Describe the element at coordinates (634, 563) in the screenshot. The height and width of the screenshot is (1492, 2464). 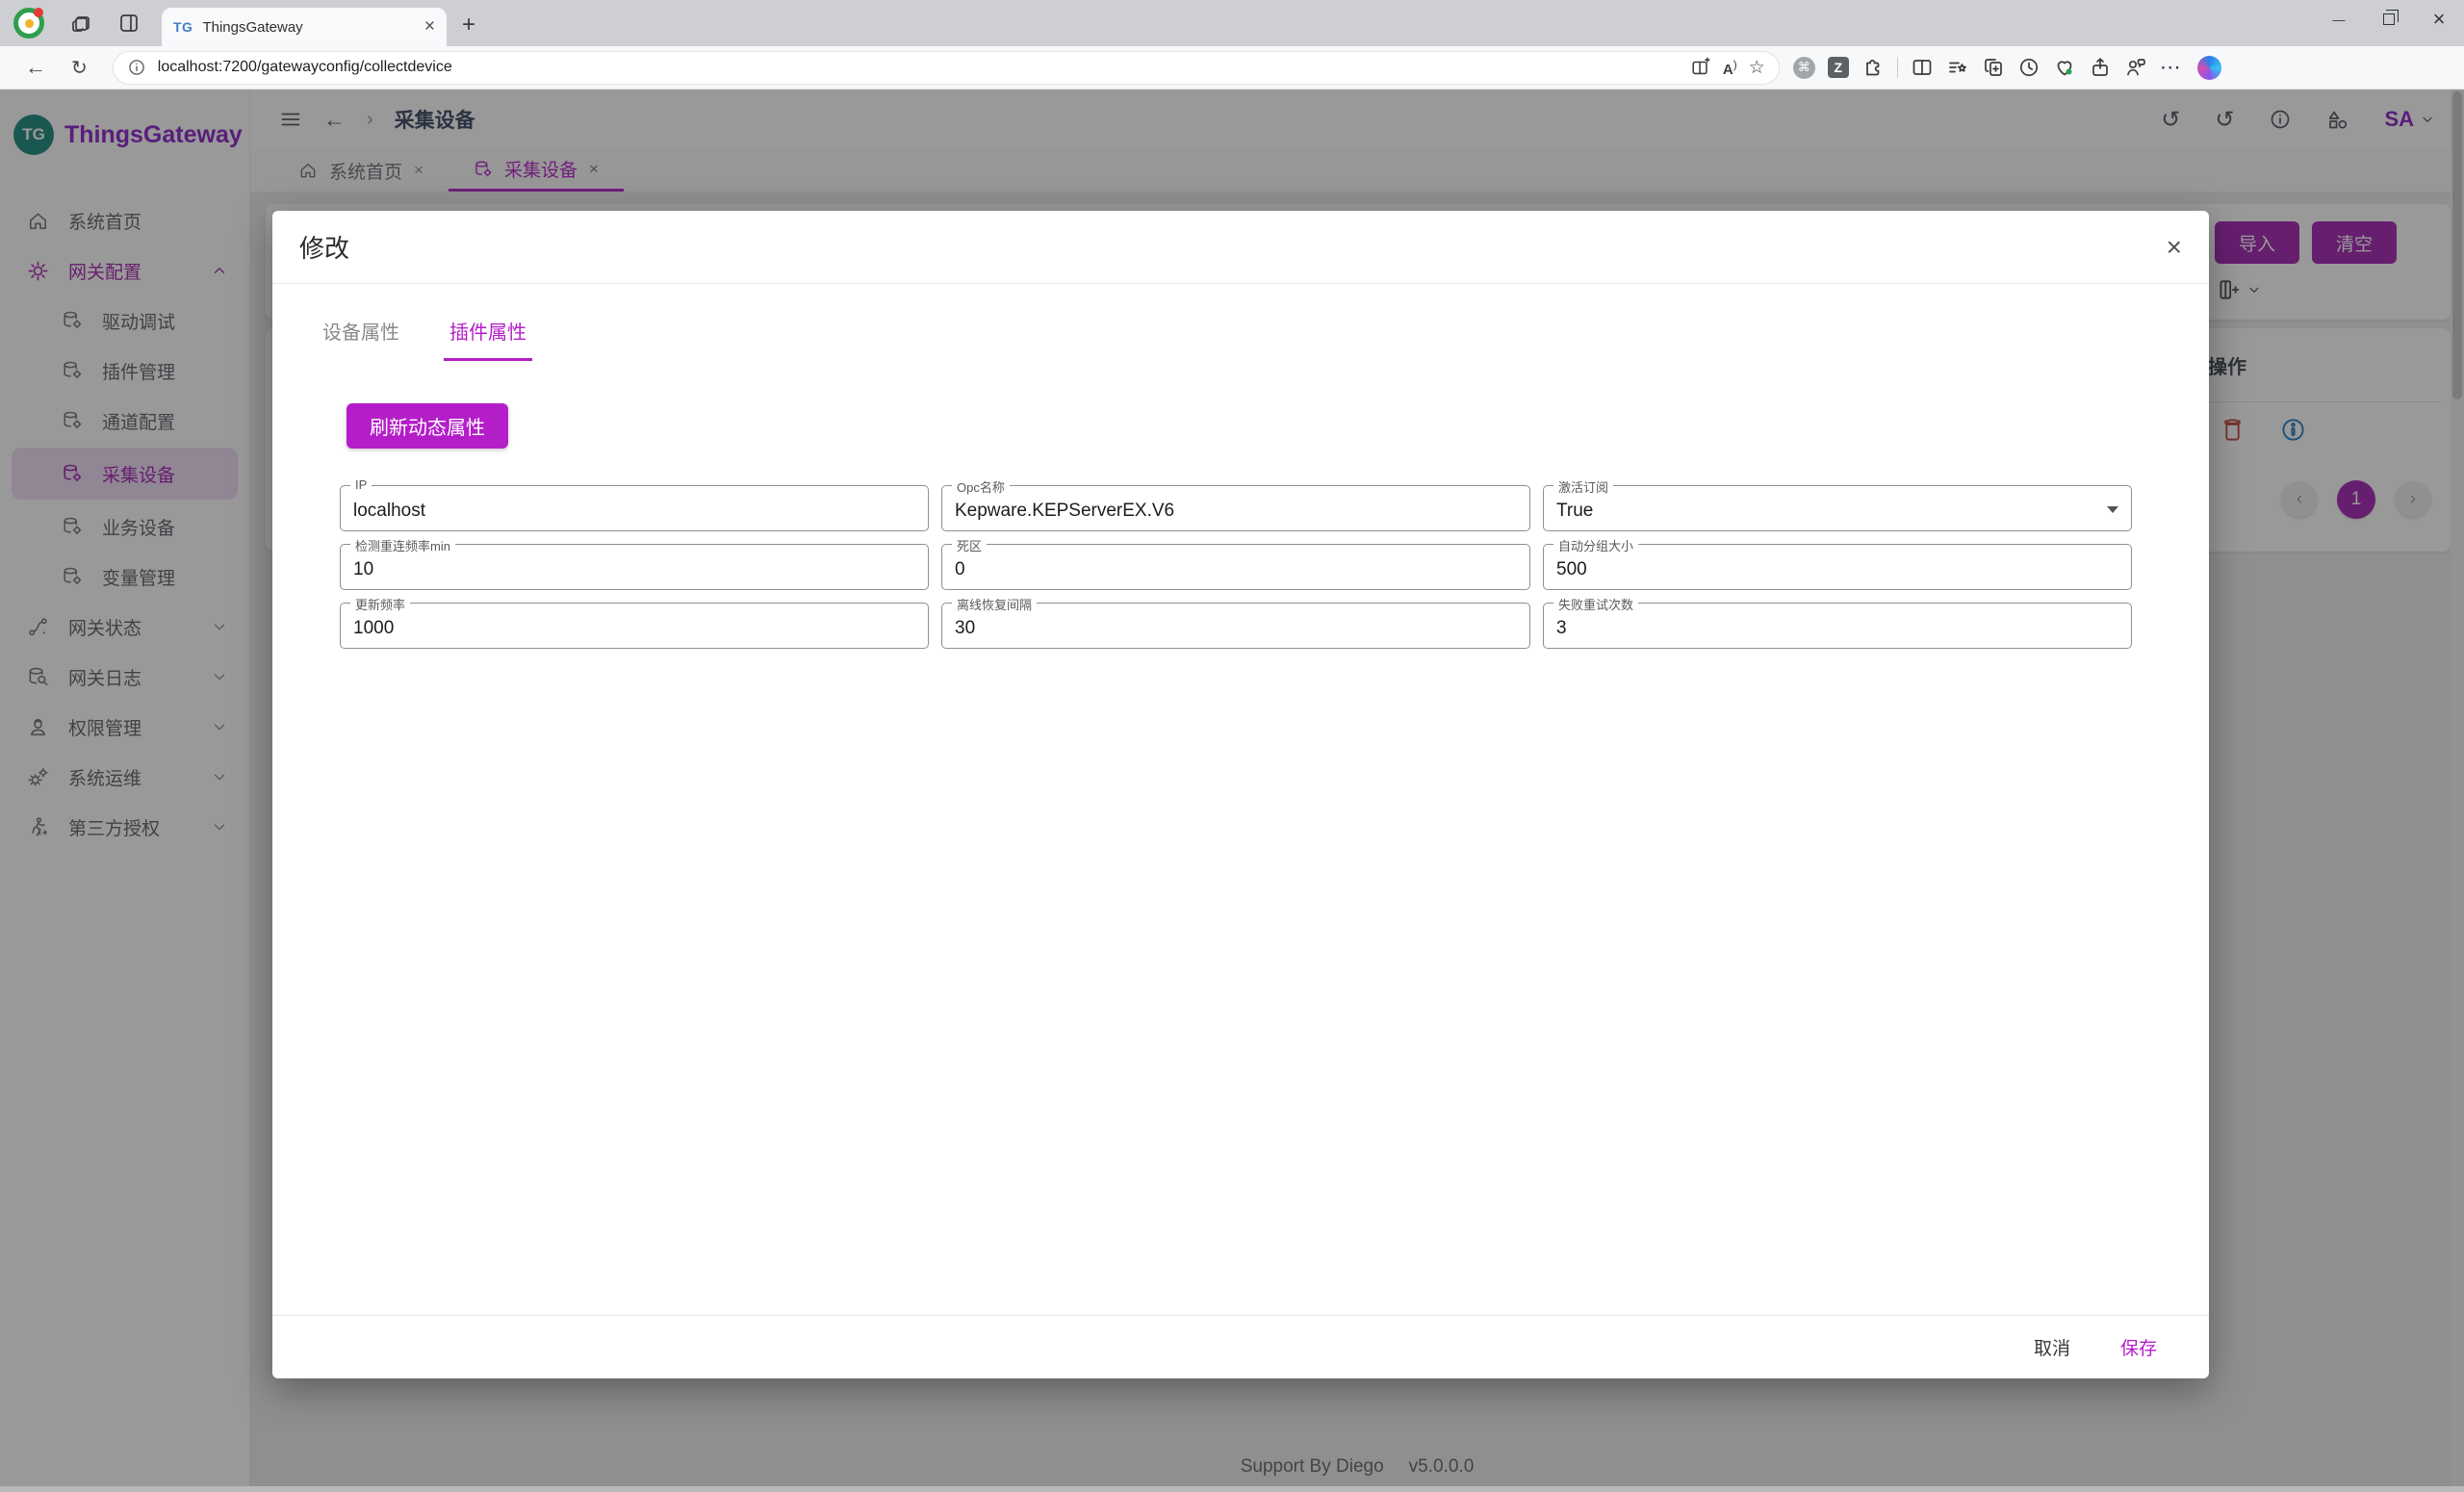
I see `field-reconnect-freq: 检测重连频率min` at that location.